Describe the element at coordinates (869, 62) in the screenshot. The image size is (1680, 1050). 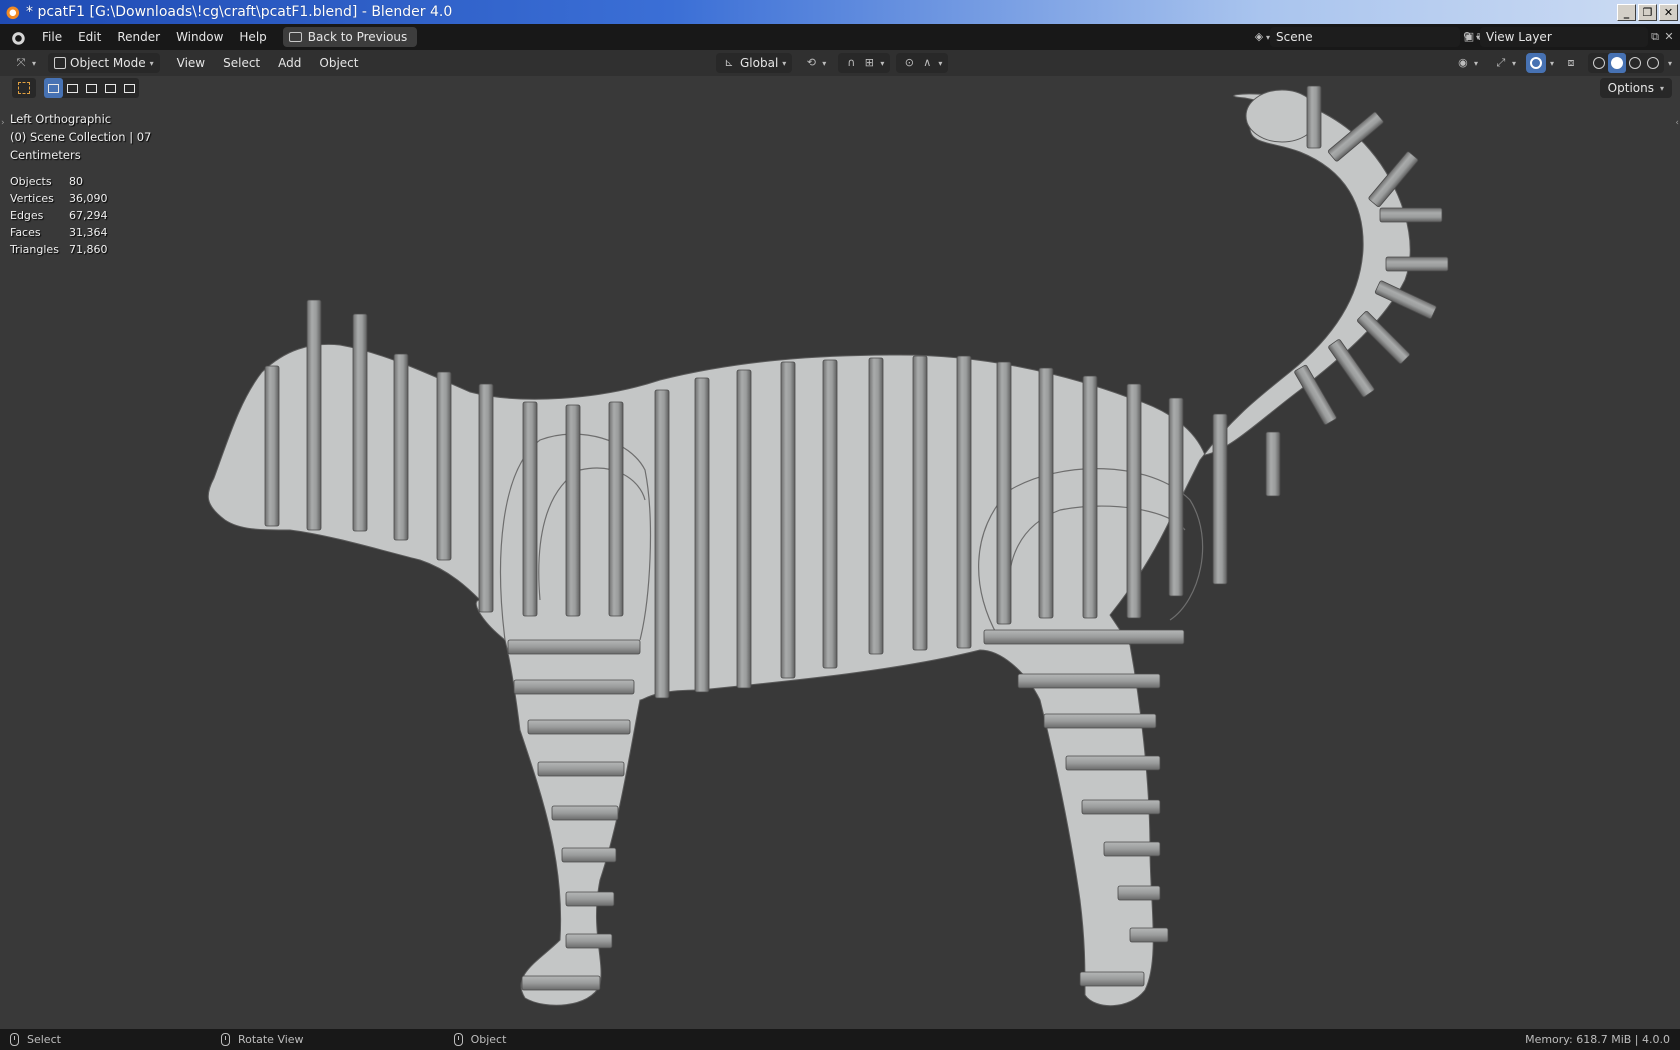
I see `snap-target-icon: ⊞` at that location.